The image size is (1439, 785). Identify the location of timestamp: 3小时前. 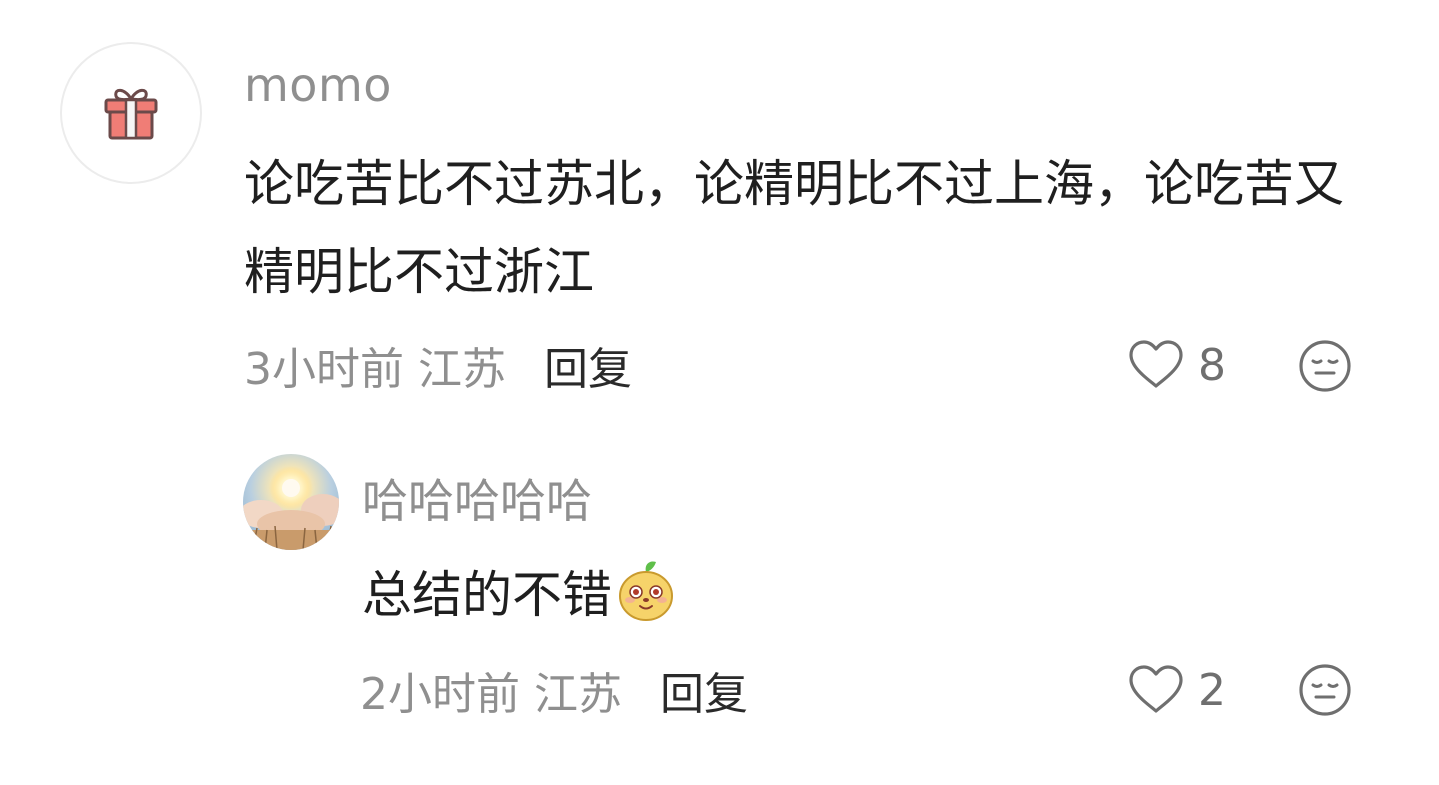
(324, 369).